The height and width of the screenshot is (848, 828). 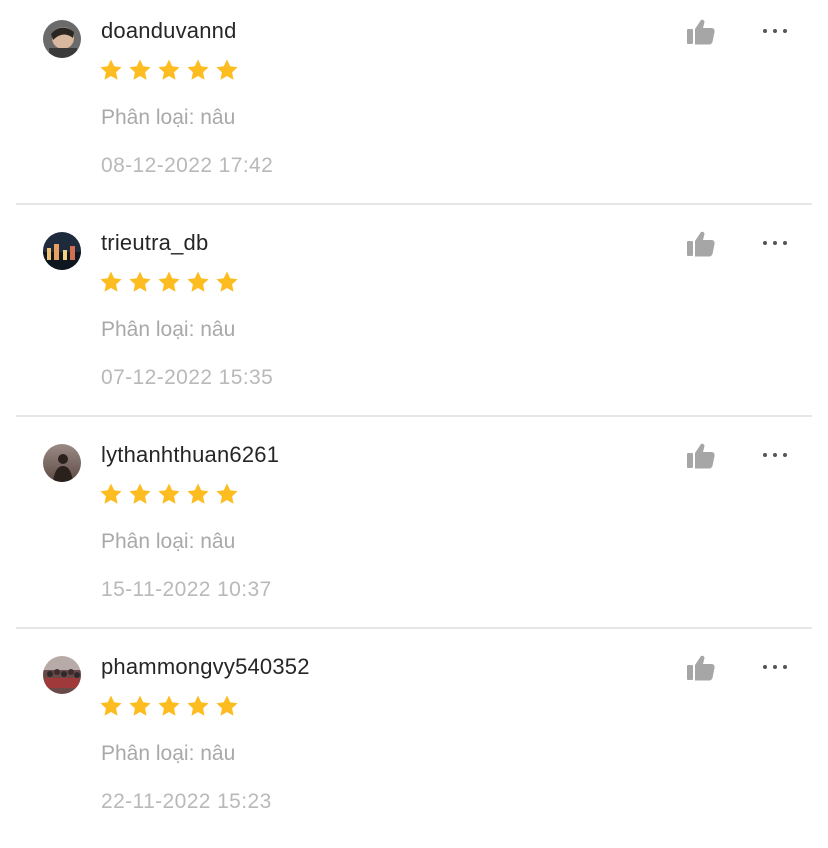 I want to click on username: doanduvannd, so click(x=169, y=31).